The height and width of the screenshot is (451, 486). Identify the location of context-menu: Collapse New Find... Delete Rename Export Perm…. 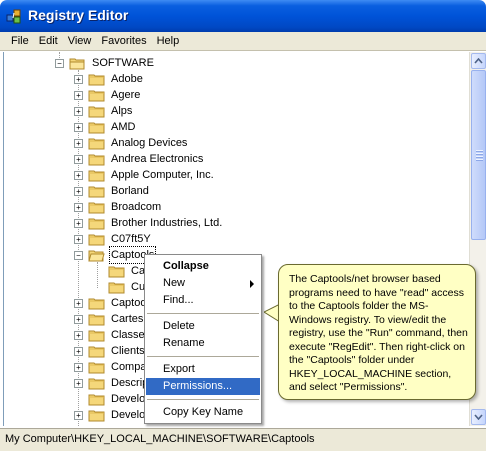
(203, 339).